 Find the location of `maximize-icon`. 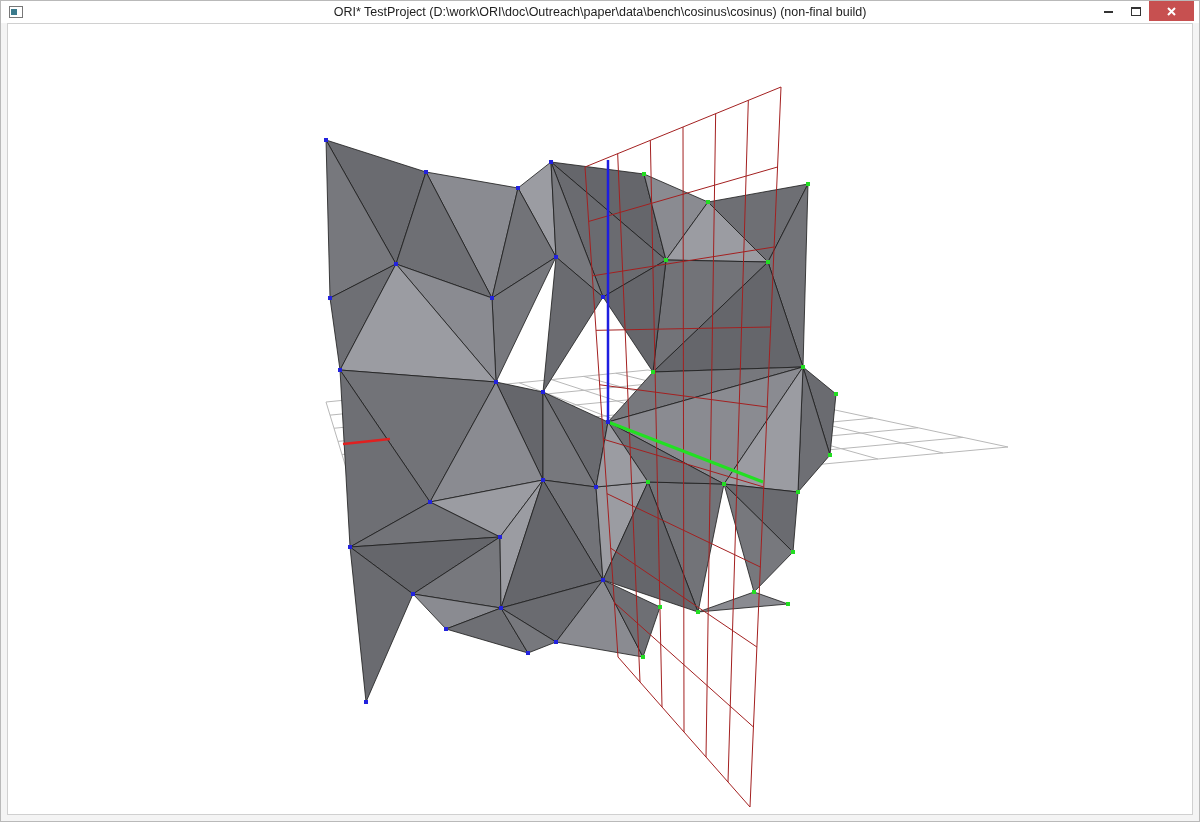

maximize-icon is located at coordinates (1135, 11).